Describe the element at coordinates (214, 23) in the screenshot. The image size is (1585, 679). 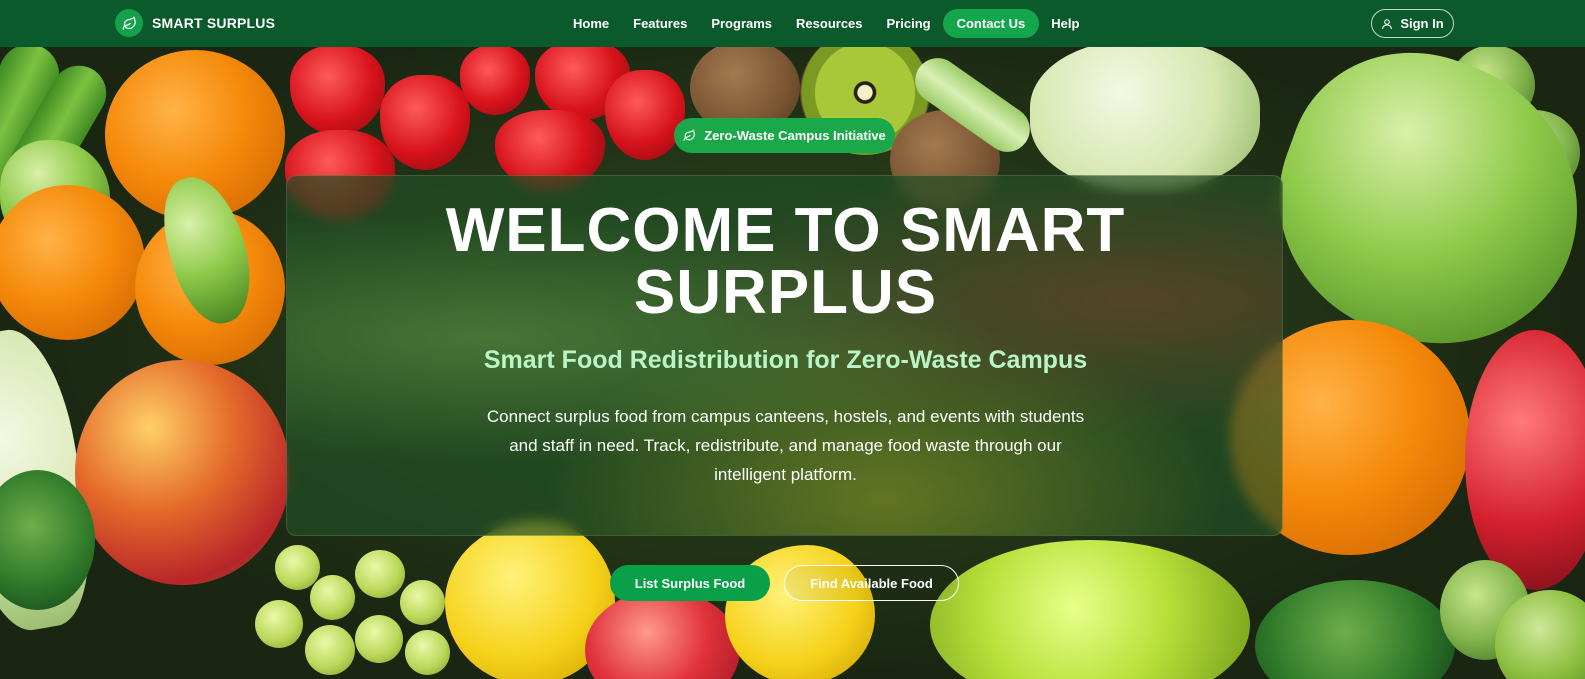
I see `brand-name: SMART SURPLUS` at that location.